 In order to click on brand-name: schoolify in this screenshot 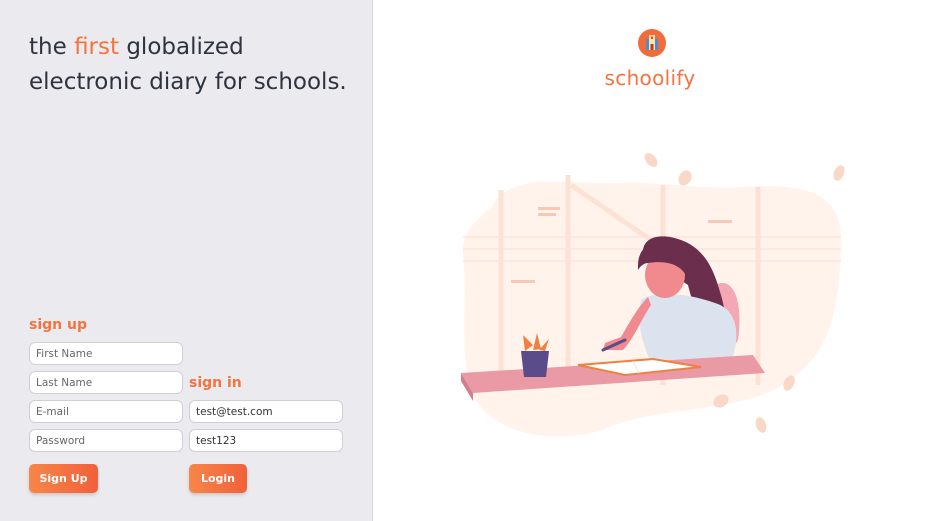, I will do `click(650, 78)`.